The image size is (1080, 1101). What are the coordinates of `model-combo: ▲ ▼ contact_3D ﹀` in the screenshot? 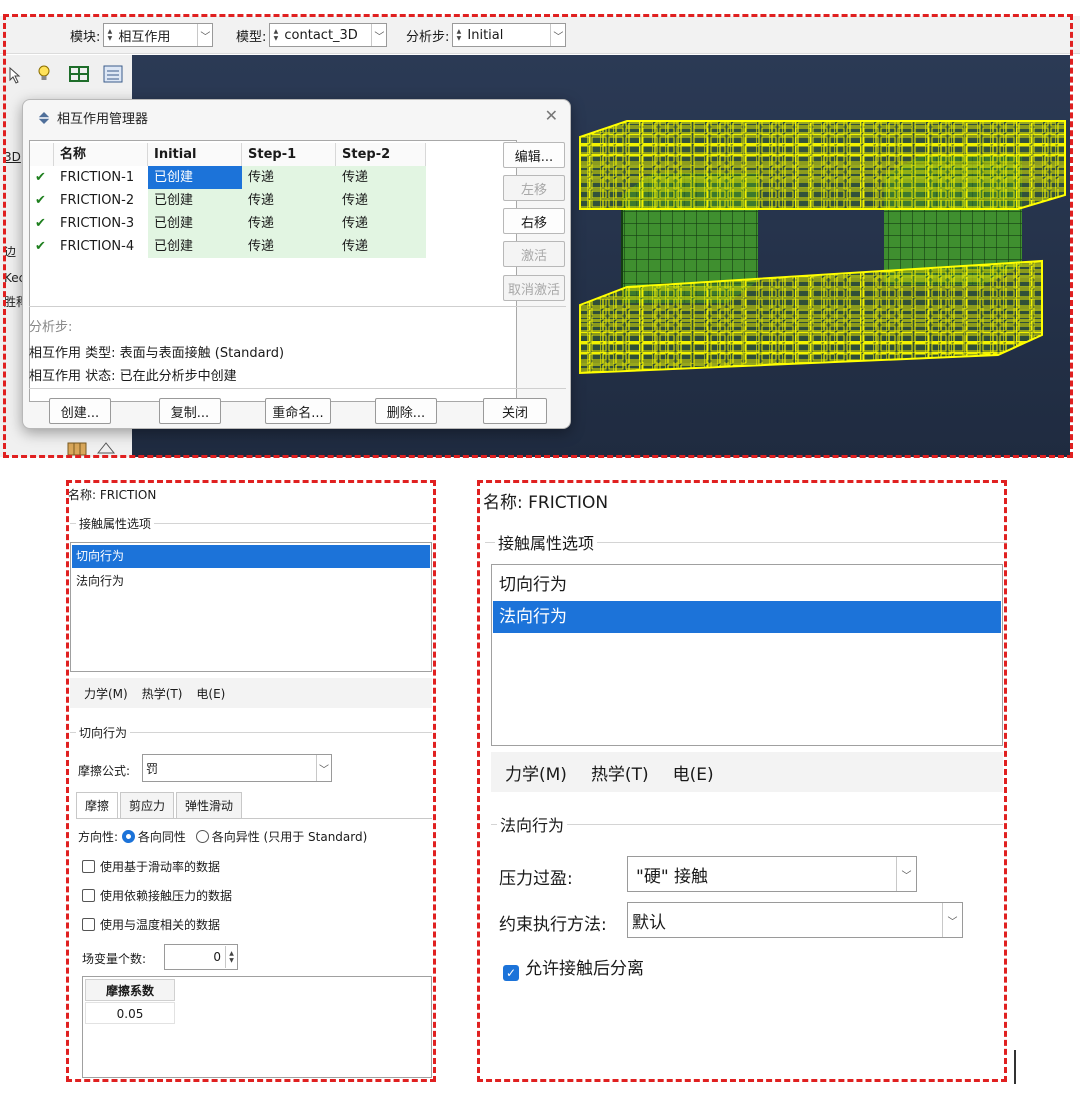 It's located at (328, 35).